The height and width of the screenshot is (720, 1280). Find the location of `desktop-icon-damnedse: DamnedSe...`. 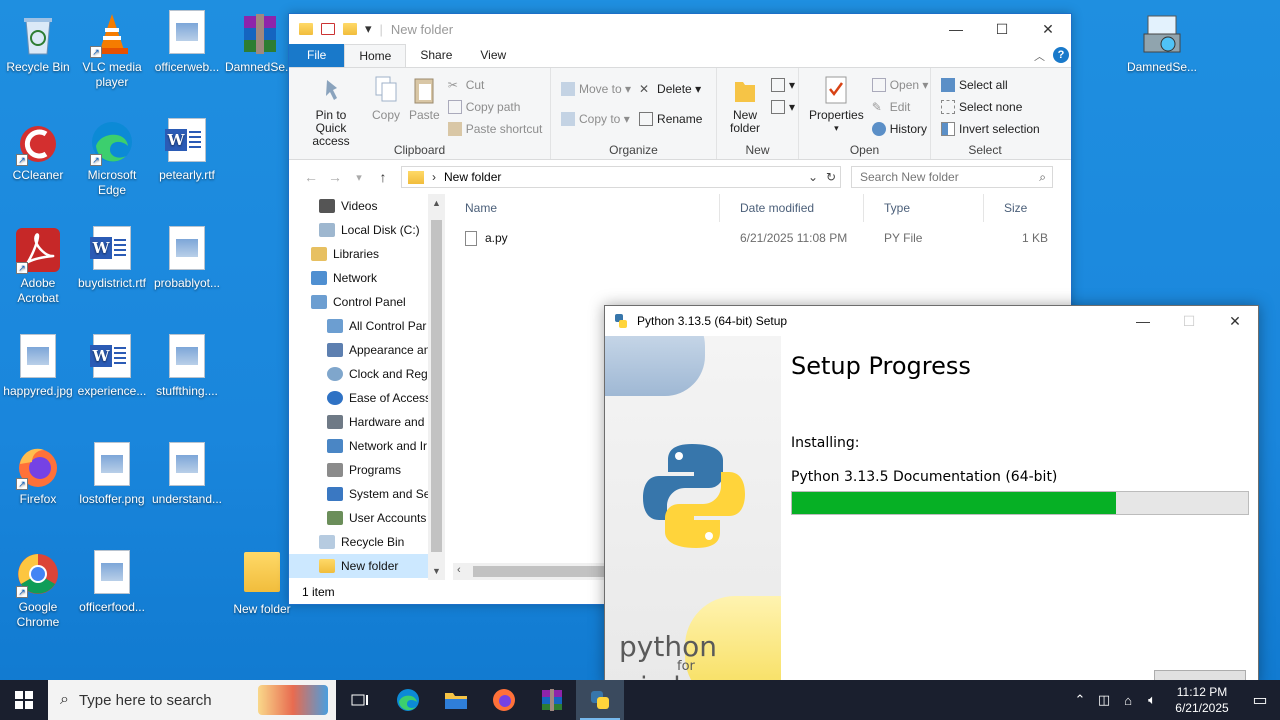

desktop-icon-damnedse: DamnedSe... is located at coordinates (260, 40).